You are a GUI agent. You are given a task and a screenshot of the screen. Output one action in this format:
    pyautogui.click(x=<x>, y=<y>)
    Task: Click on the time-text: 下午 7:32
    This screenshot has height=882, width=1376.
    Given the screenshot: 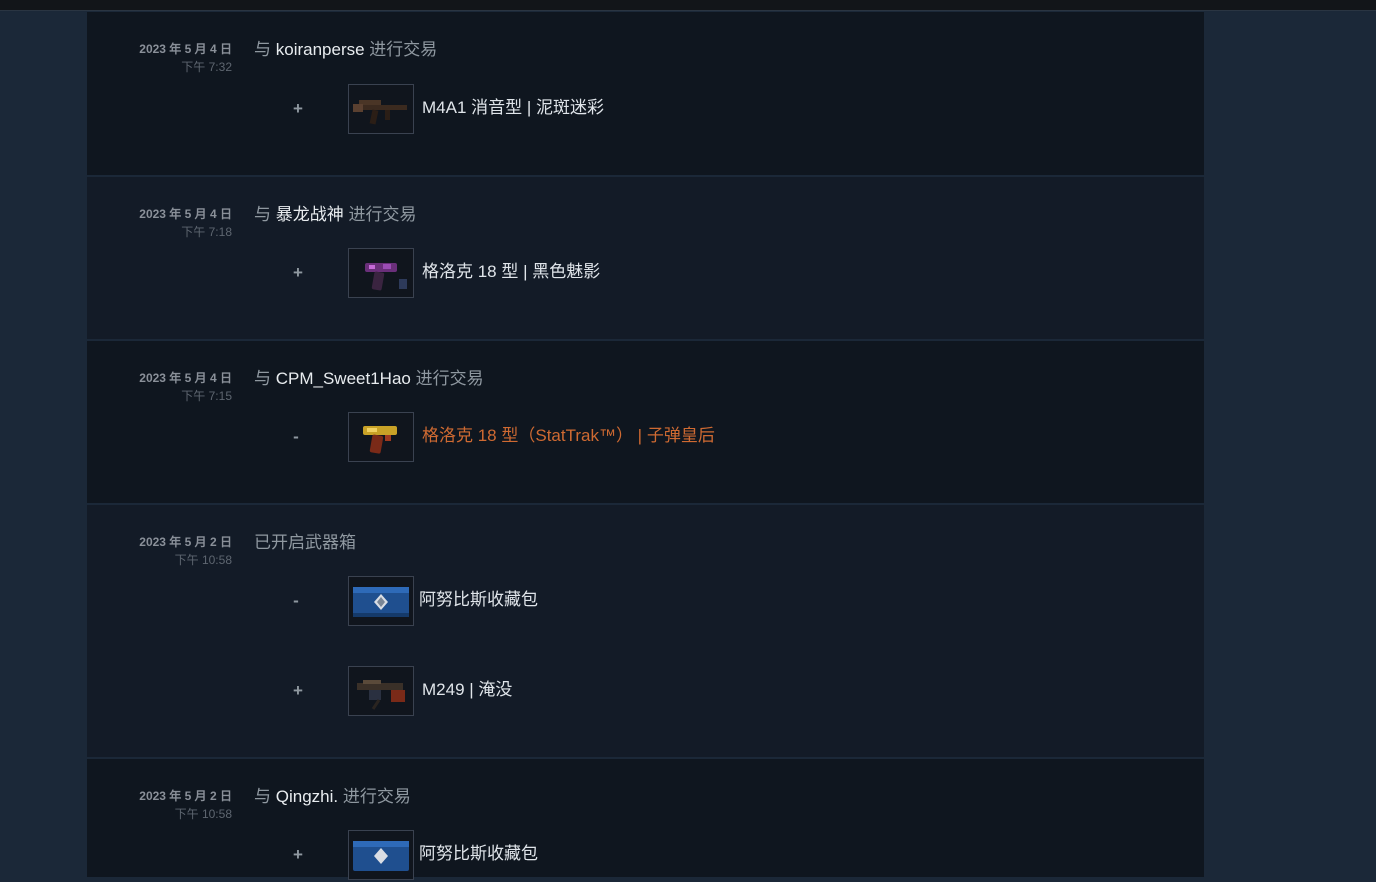 What is the action you would take?
    pyautogui.click(x=206, y=67)
    